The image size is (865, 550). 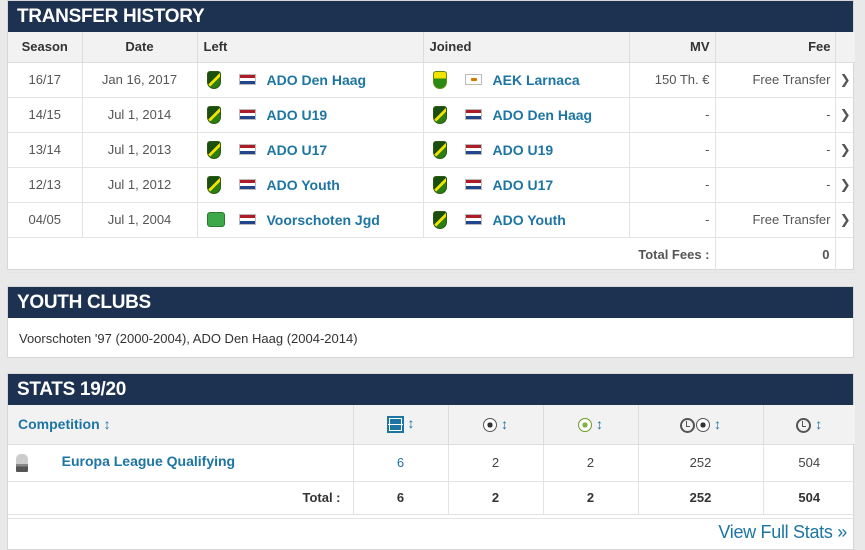 I want to click on col-goals: ↕, so click(x=496, y=425).